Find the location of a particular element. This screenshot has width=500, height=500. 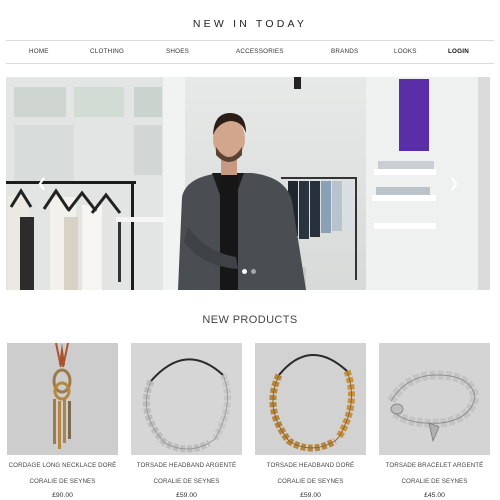

chevron-right-icon: ❯ is located at coordinates (454, 183).